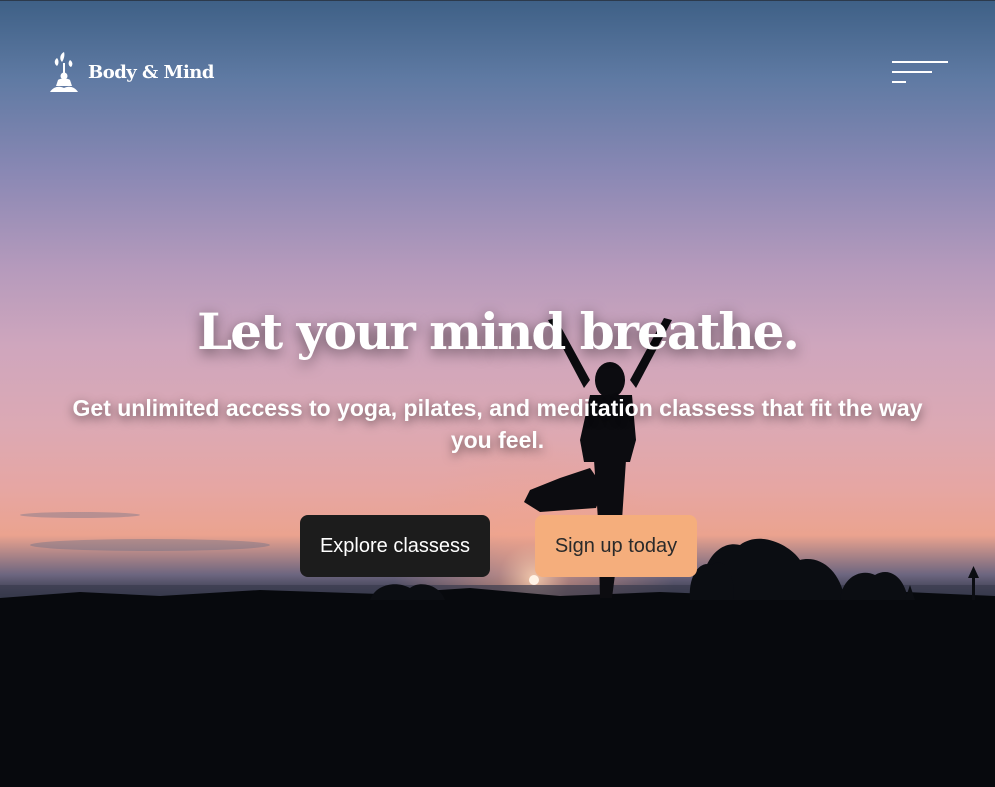 This screenshot has height=787, width=995. Describe the element at coordinates (616, 546) in the screenshot. I see `sign-up-button: Sign up today` at that location.